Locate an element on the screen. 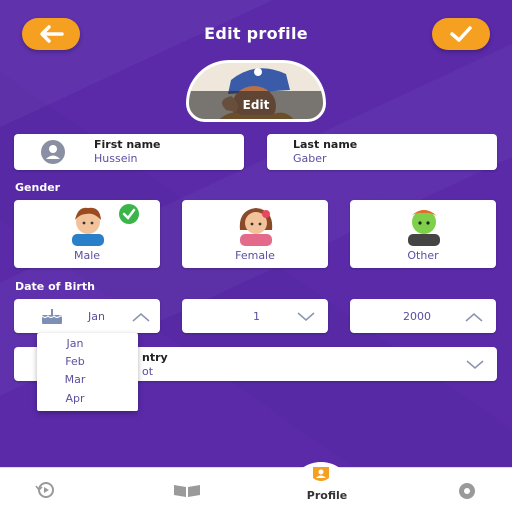 The height and width of the screenshot is (512, 512). dob-year-value: 2000 is located at coordinates (417, 316).